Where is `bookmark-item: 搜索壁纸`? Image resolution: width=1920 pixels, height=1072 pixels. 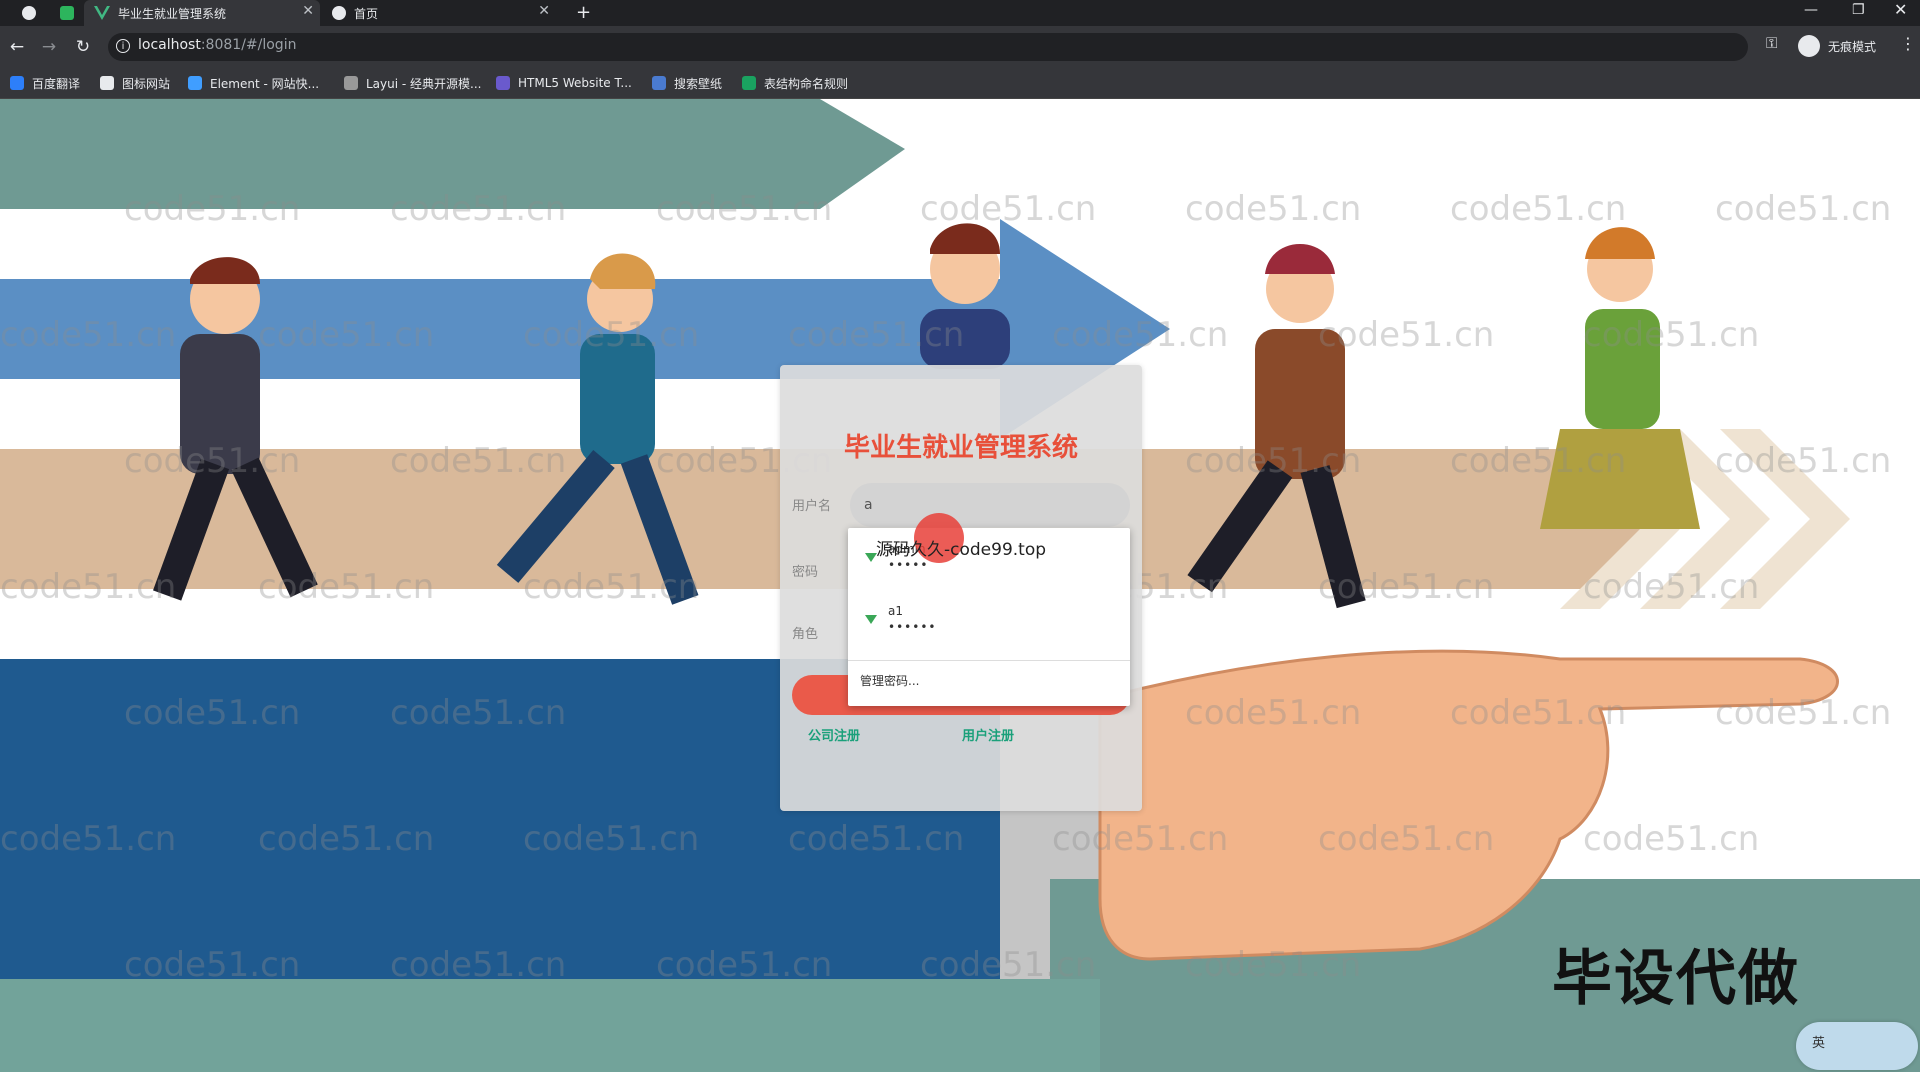 bookmark-item: 搜索壁纸 is located at coordinates (687, 83).